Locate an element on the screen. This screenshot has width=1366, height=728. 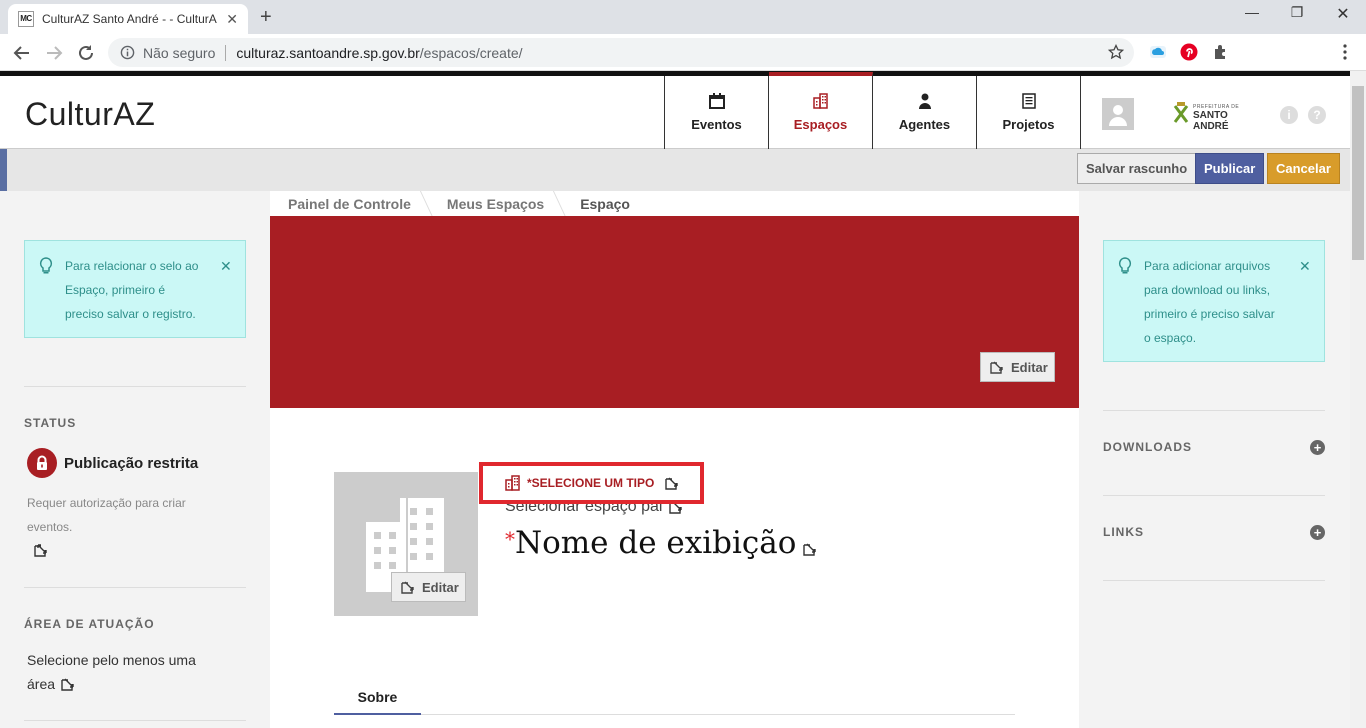
status-text: Publicação restrita is located at coordinates (131, 463).